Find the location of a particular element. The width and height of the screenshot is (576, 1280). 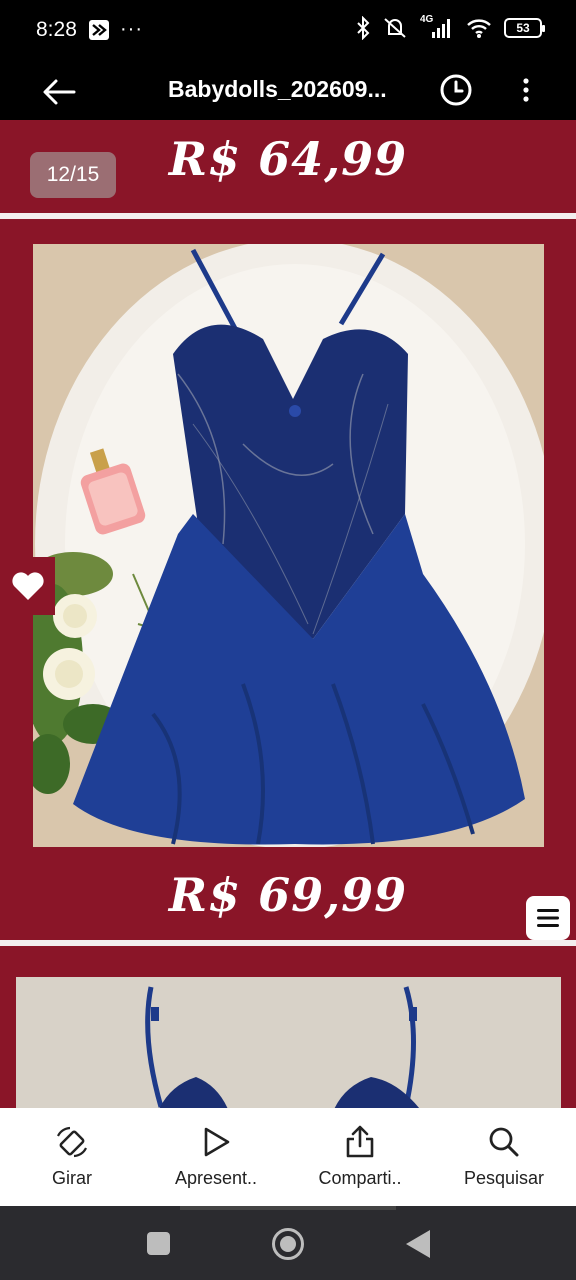

more-options-button is located at coordinates (526, 90).